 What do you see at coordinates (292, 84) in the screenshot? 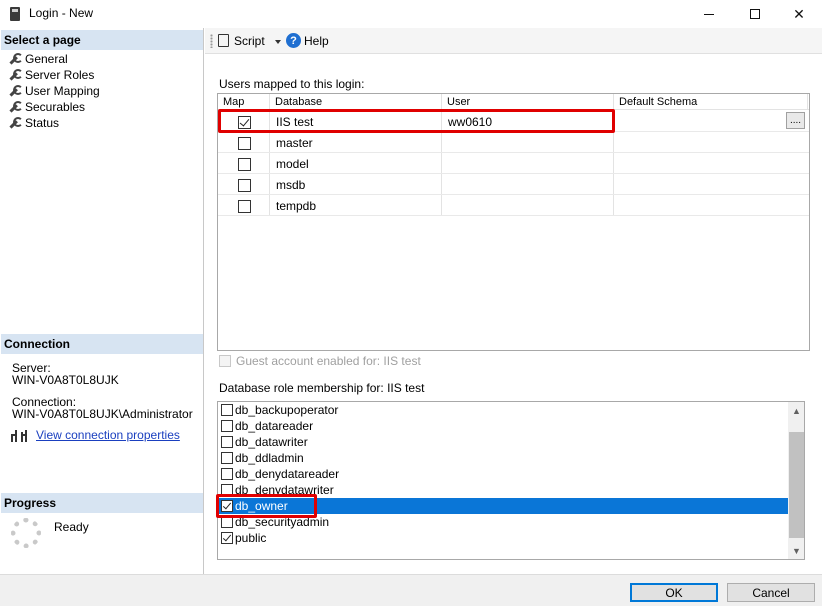
I see `users-mapped-caption: Users mapped to this login:` at bounding box center [292, 84].